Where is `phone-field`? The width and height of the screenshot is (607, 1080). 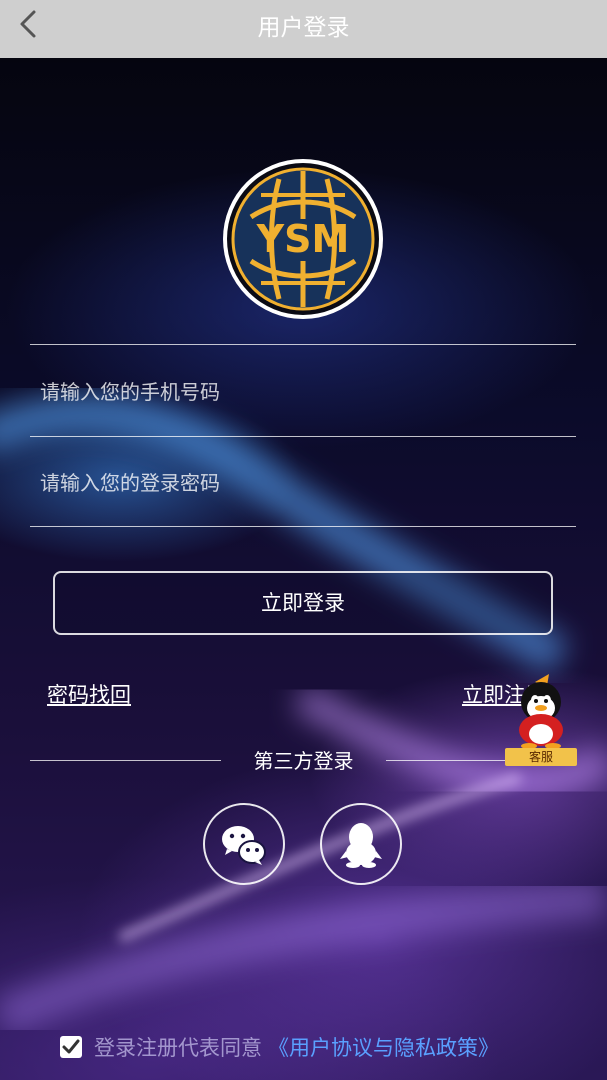
phone-field is located at coordinates (303, 392).